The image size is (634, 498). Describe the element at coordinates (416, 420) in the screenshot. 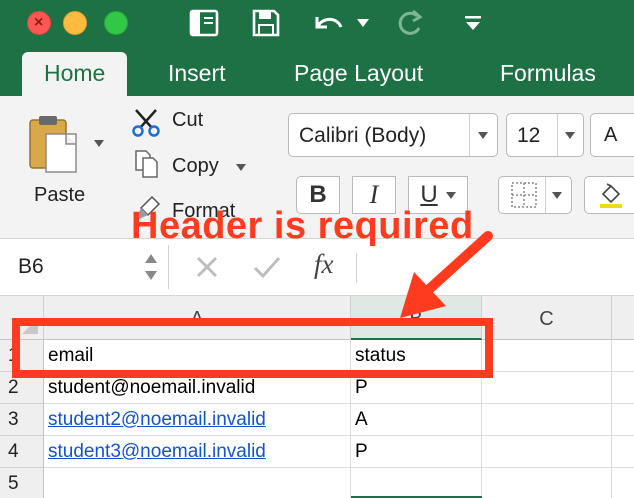

I see `cell-b3: A` at that location.